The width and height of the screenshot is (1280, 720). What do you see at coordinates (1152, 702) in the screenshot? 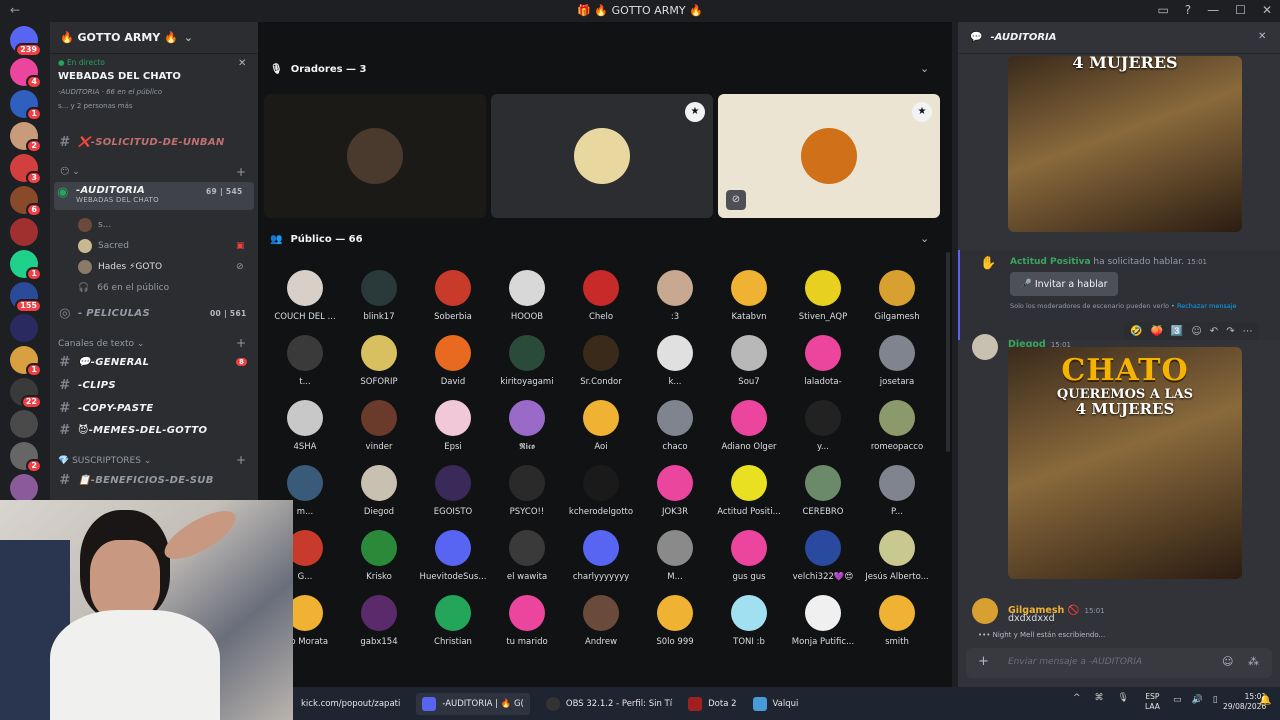
I see `language-indicator: ESP LAA` at bounding box center [1152, 702].